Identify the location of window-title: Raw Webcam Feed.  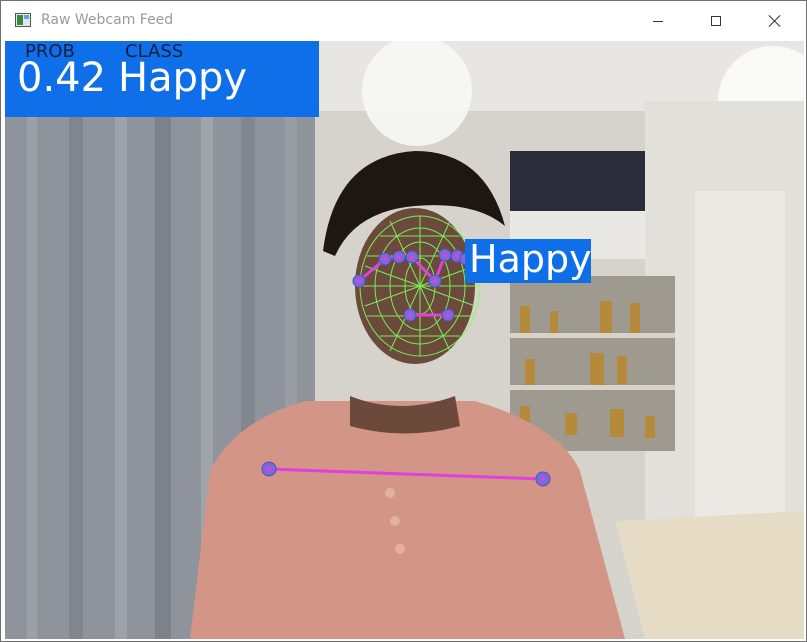
(107, 20).